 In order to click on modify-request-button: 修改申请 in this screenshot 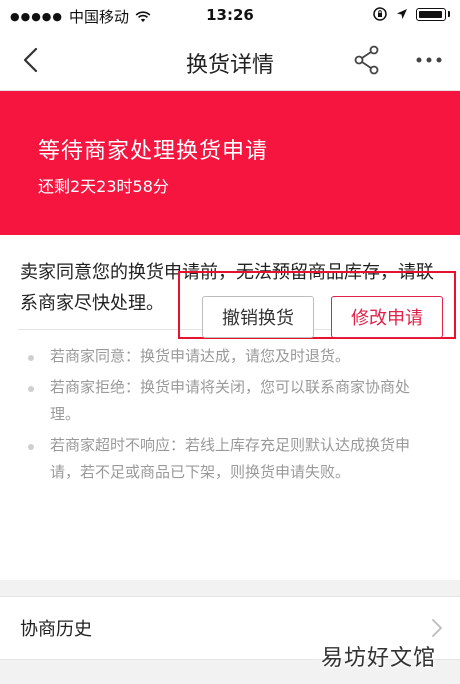, I will do `click(387, 317)`.